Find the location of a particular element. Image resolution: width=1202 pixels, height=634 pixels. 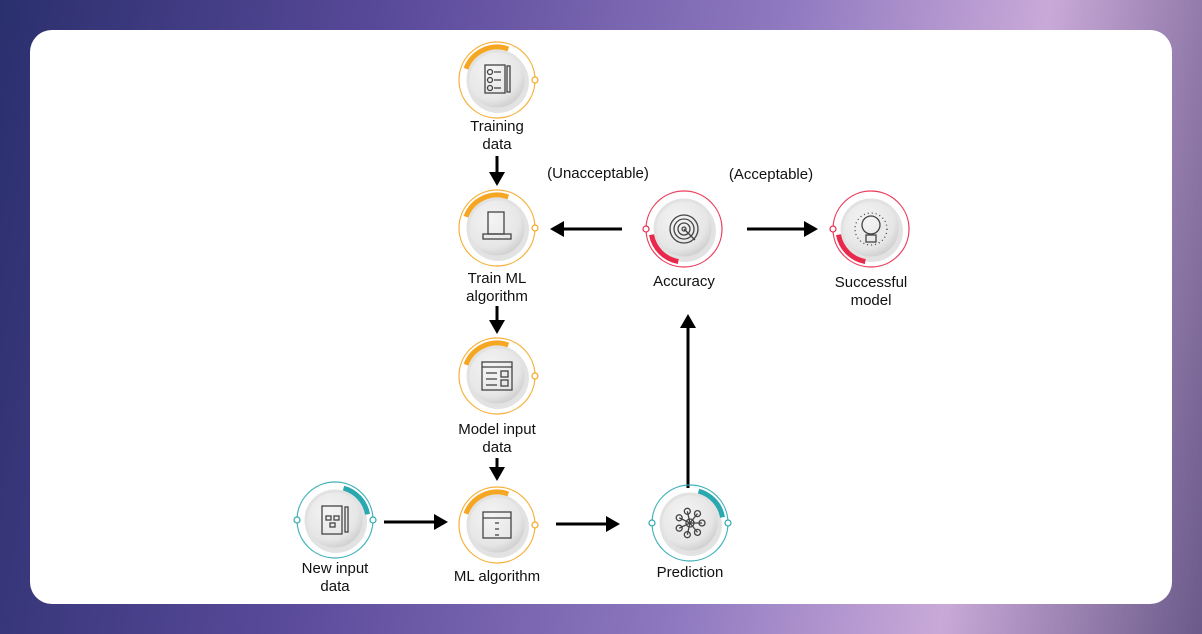

node-label-accuracy: Accuracy is located at coordinates (684, 282).